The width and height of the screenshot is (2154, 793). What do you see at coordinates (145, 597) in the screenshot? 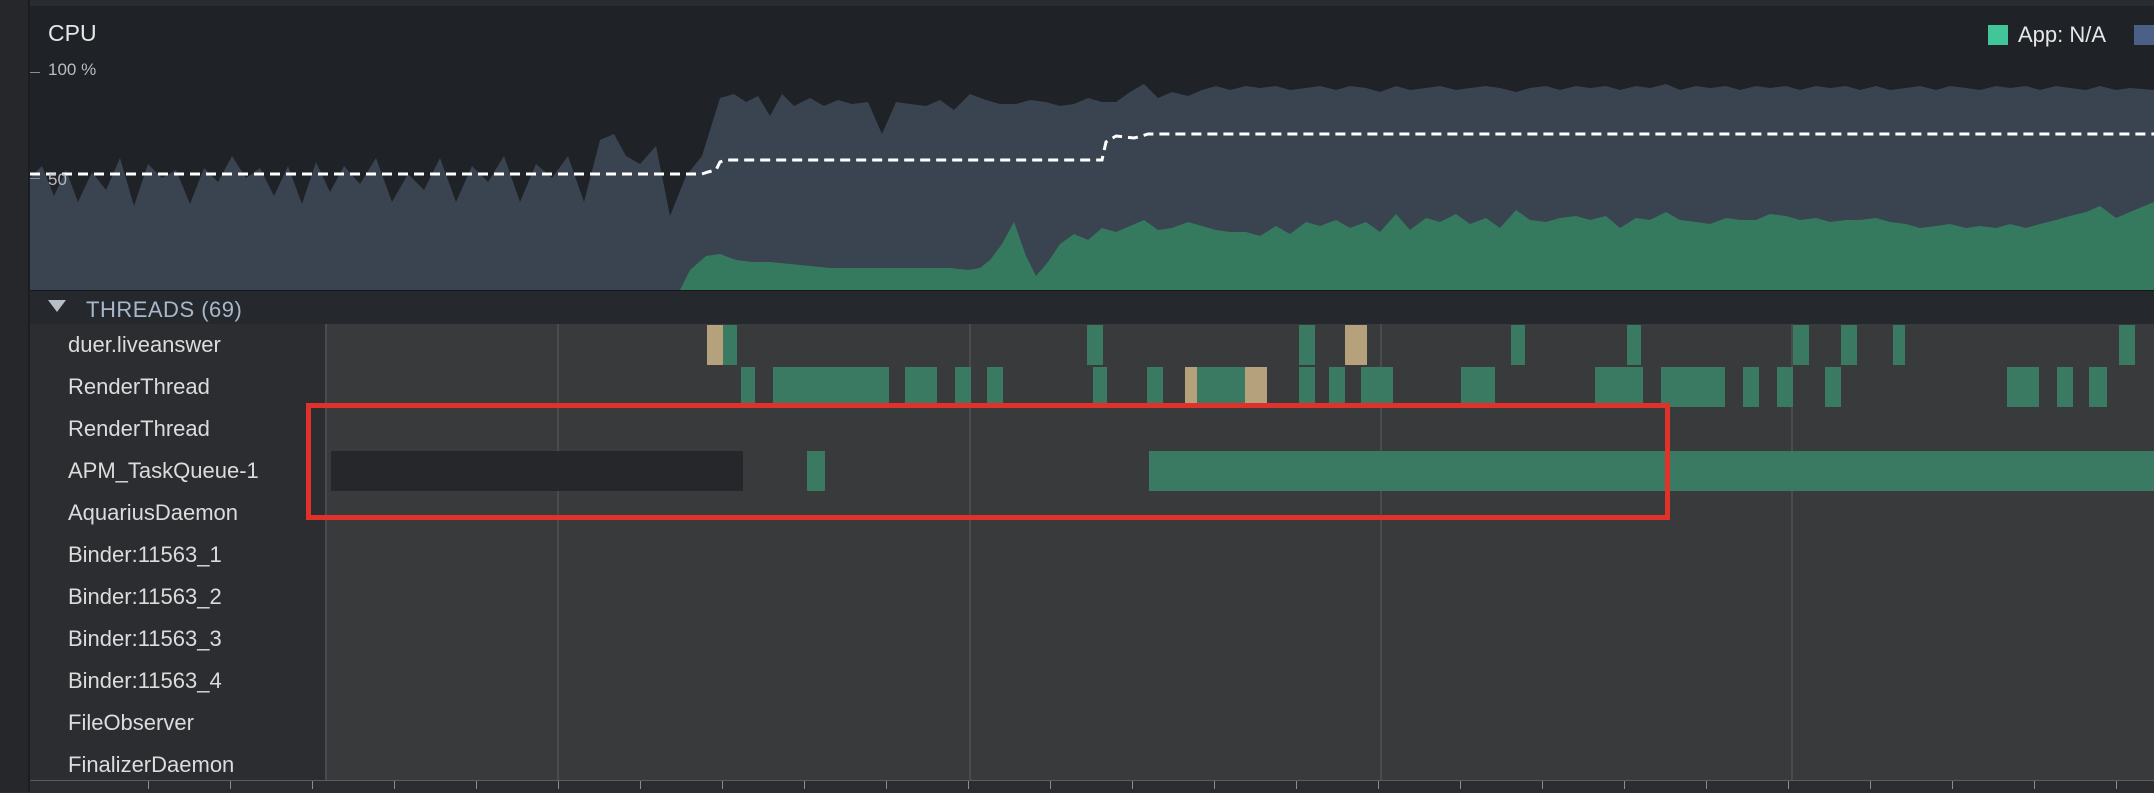
I see `thread-label: Binder:11563_2` at bounding box center [145, 597].